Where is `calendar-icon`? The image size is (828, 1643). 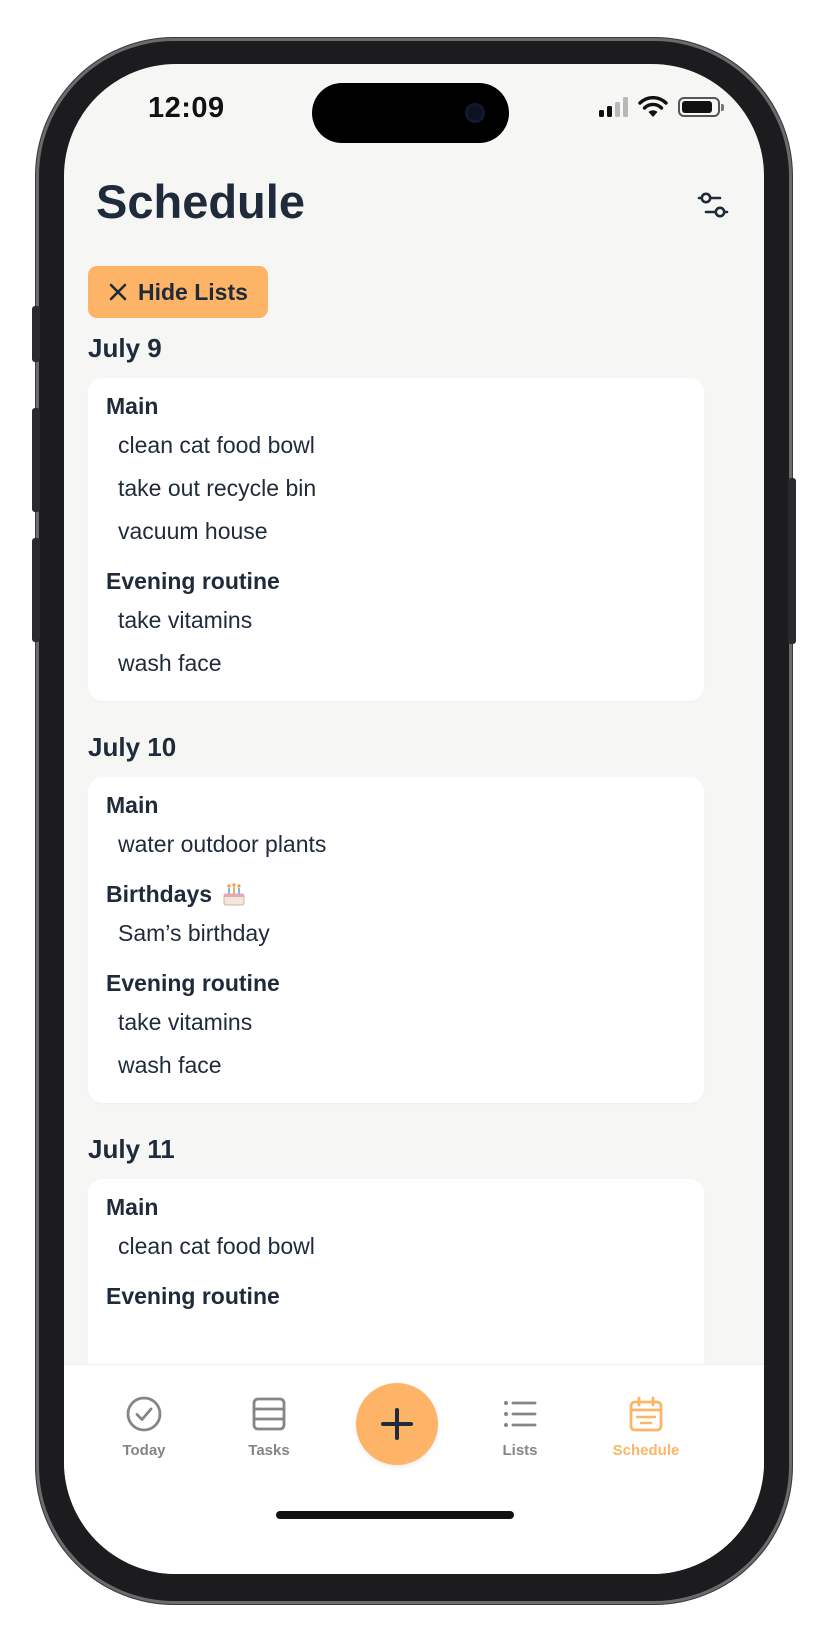 calendar-icon is located at coordinates (646, 1414).